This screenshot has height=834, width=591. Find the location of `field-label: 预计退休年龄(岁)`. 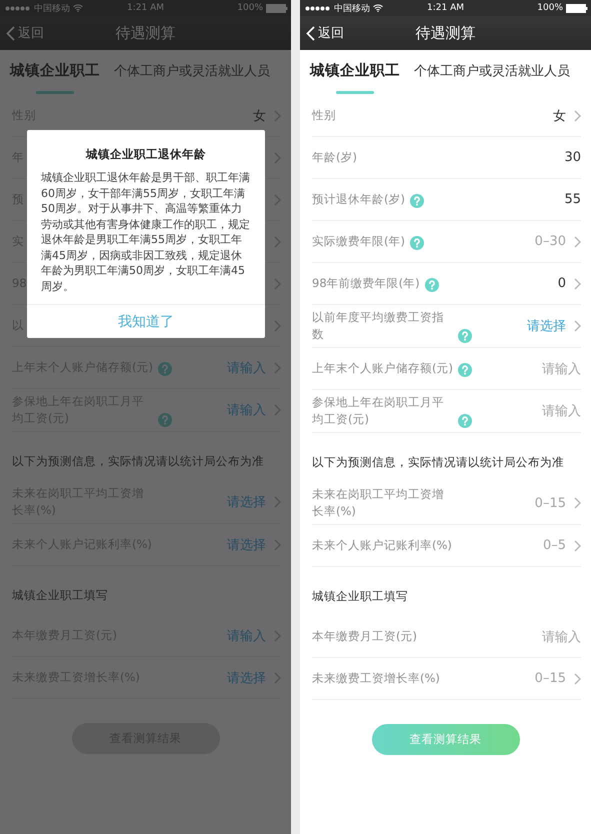

field-label: 预计退休年龄(岁) is located at coordinates (358, 199).